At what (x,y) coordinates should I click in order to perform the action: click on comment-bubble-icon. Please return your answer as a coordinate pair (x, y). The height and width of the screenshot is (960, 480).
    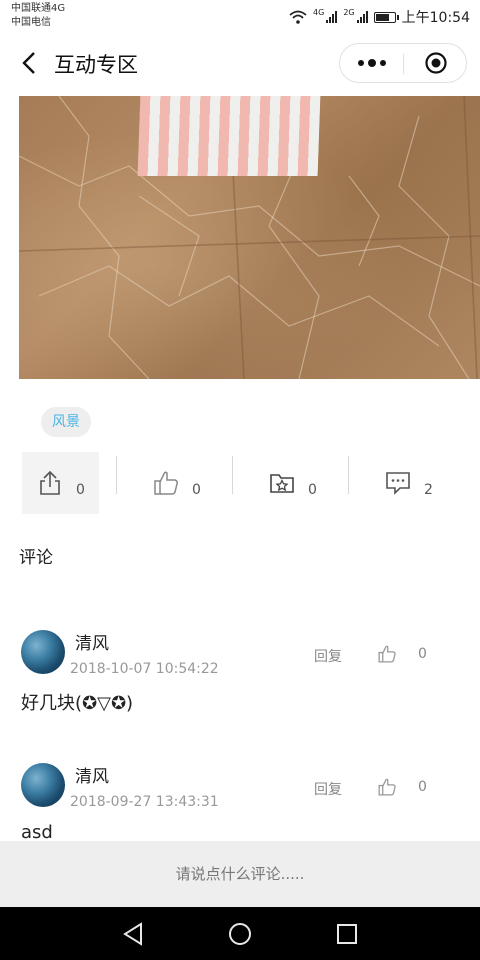
    Looking at the image, I should click on (398, 483).